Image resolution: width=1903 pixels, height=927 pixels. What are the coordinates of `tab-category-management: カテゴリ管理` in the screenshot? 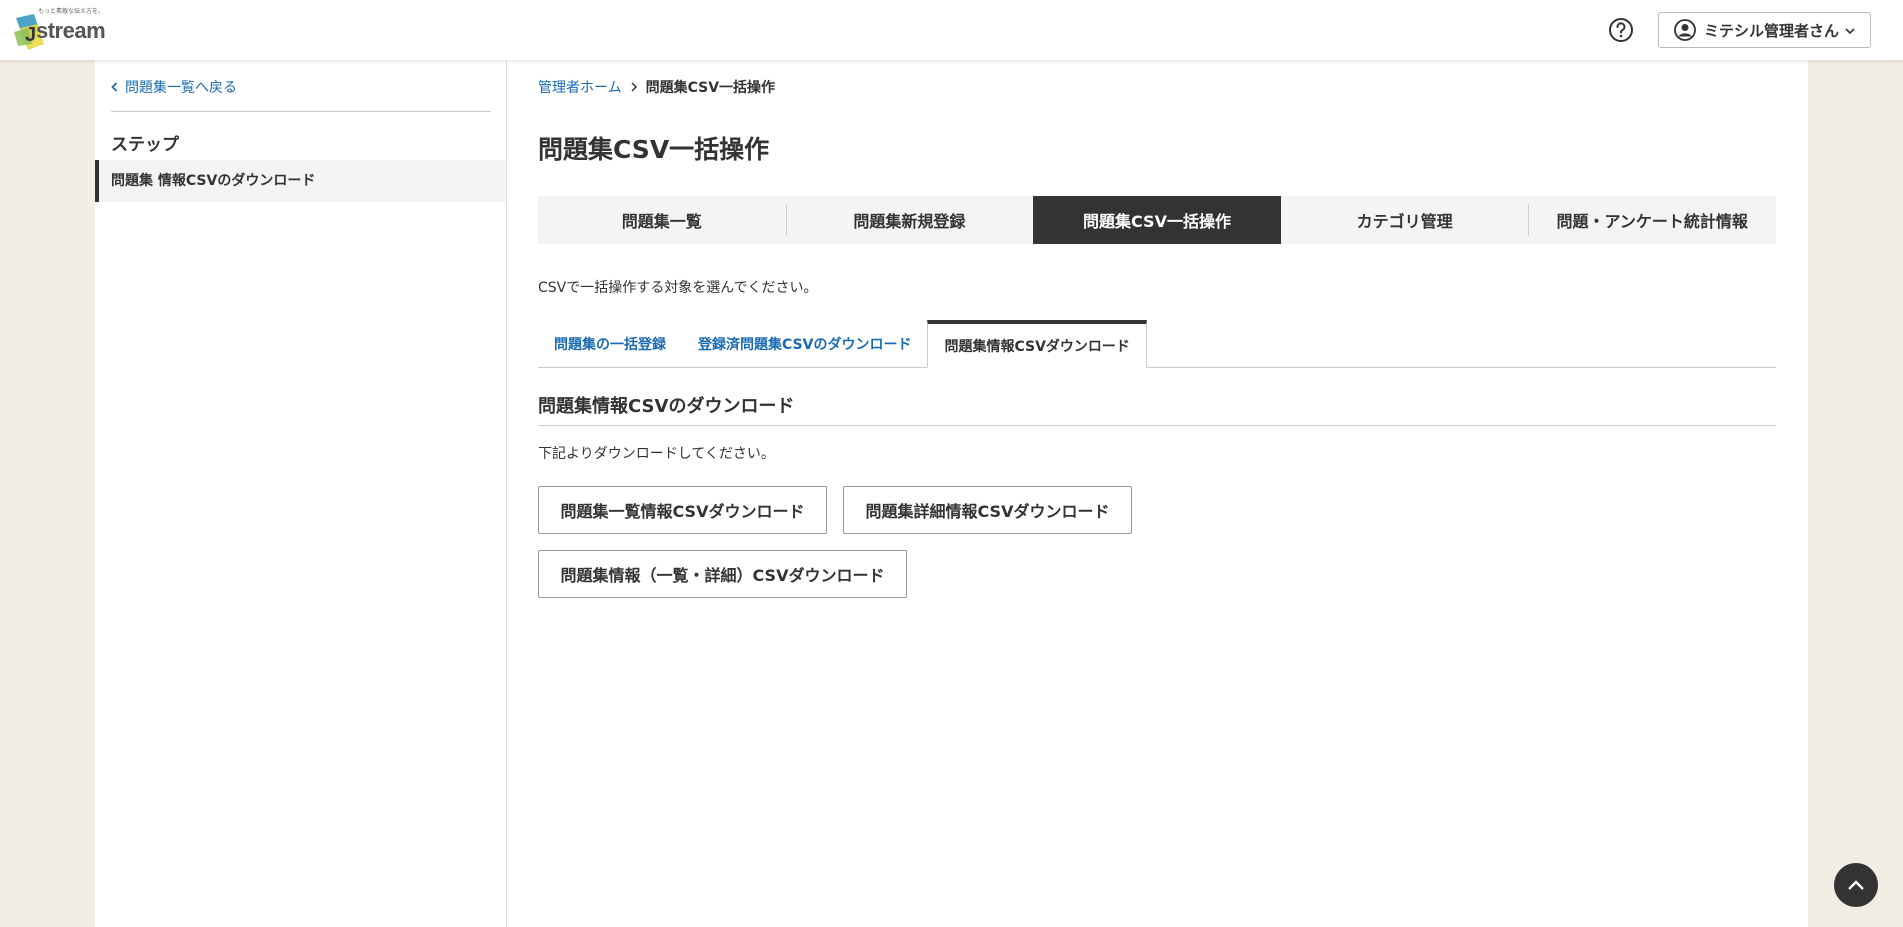 It's located at (1405, 220).